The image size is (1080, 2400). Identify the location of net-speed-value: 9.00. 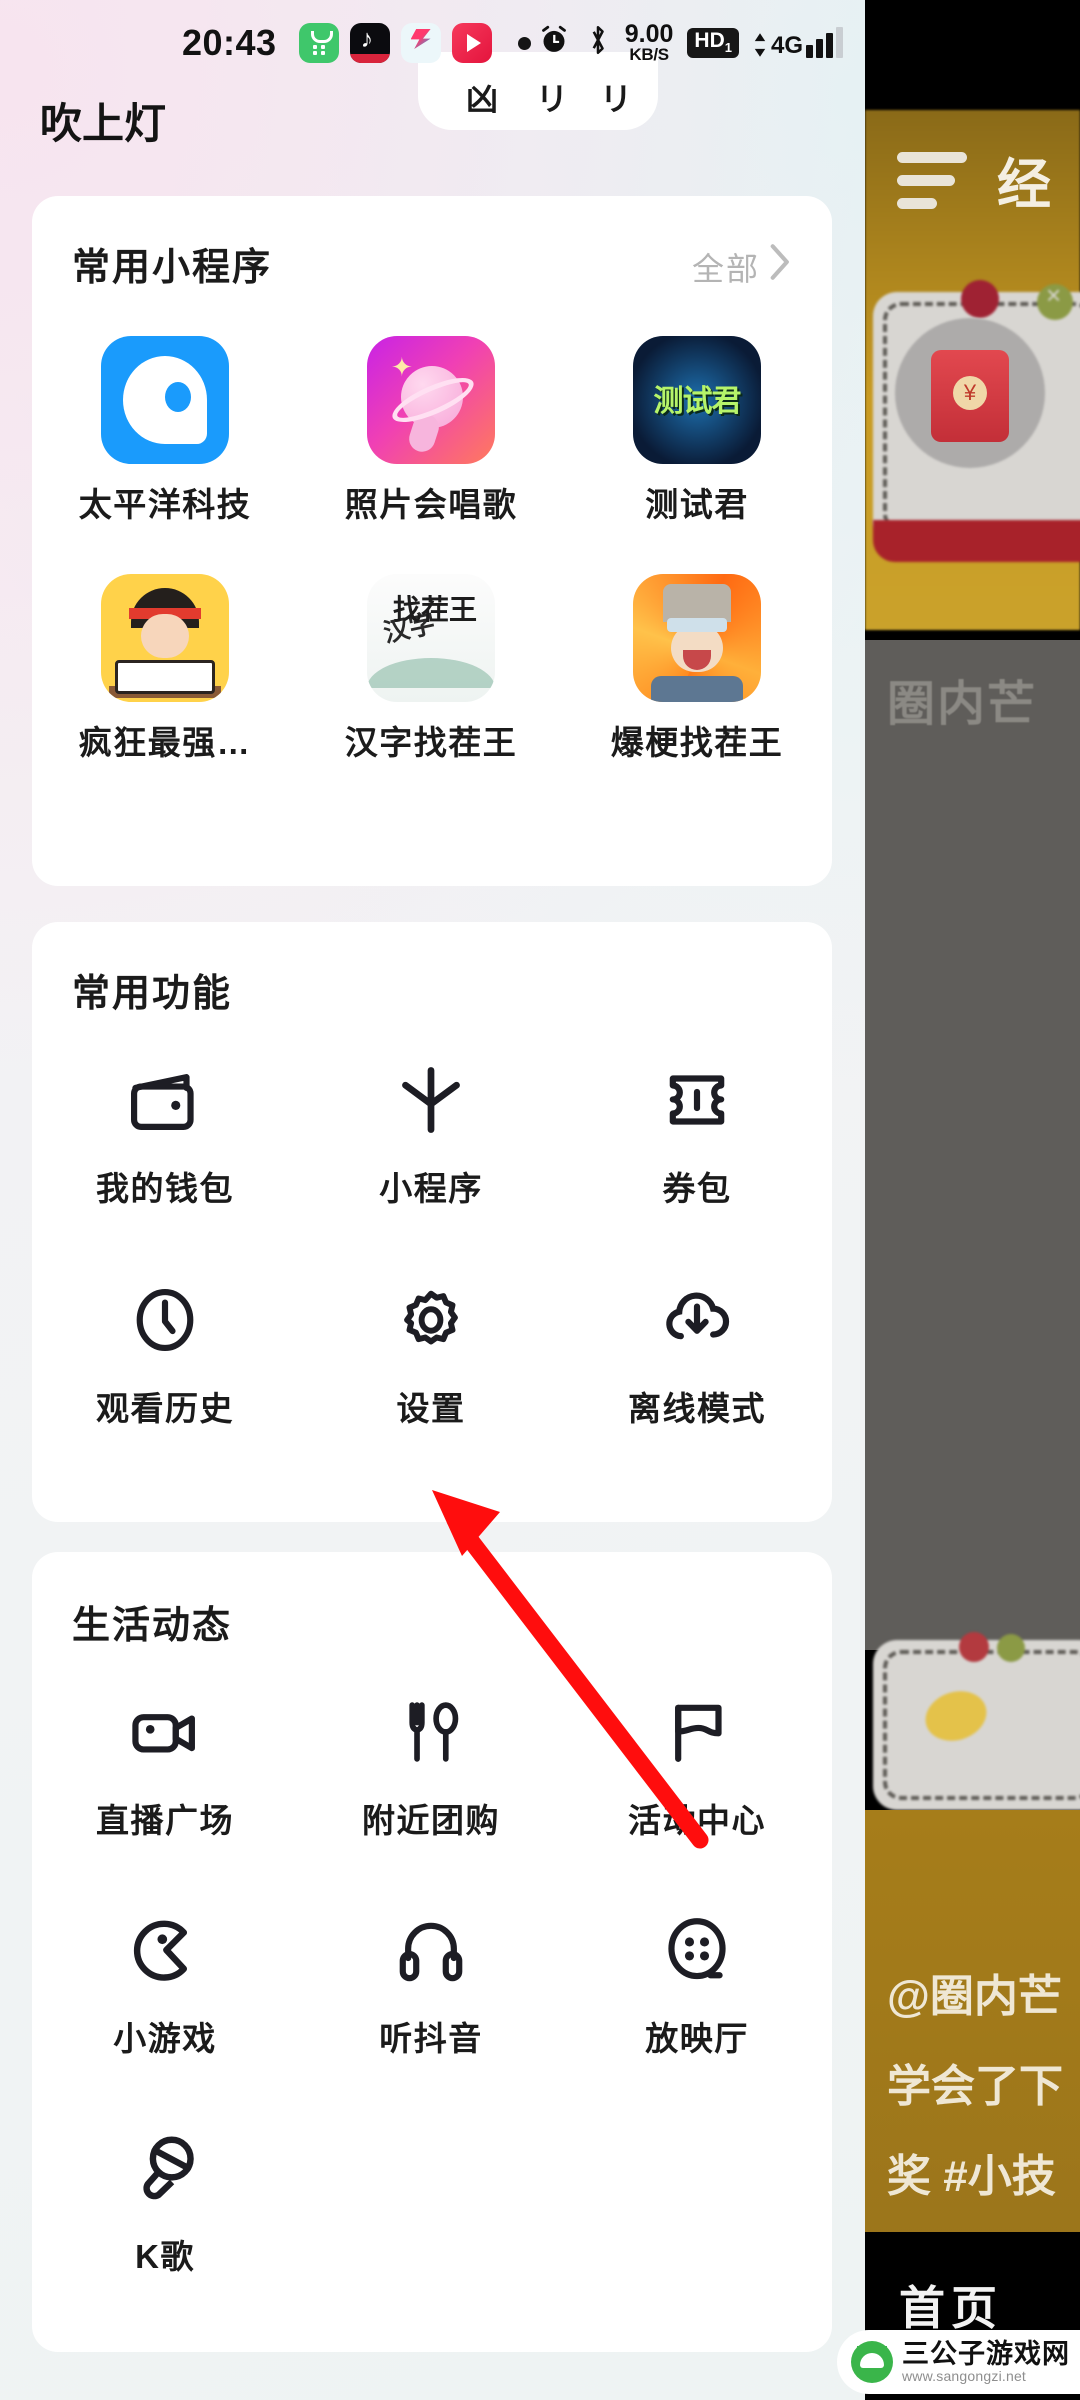
(649, 34).